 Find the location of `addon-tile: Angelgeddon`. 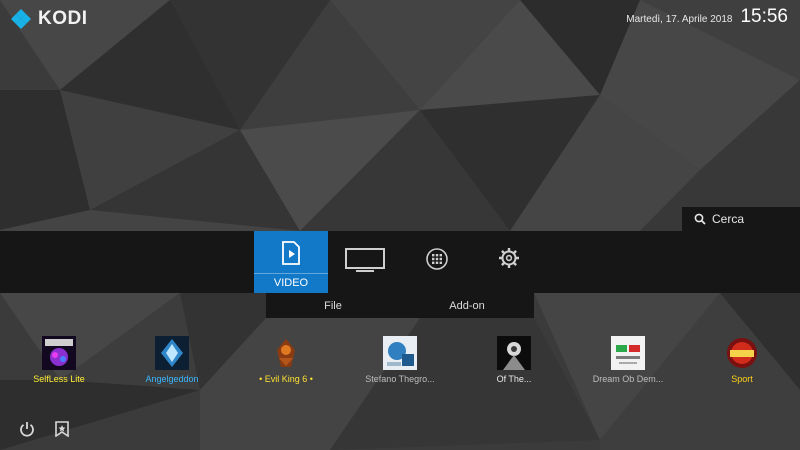

addon-tile: Angelgeddon is located at coordinates (172, 360).